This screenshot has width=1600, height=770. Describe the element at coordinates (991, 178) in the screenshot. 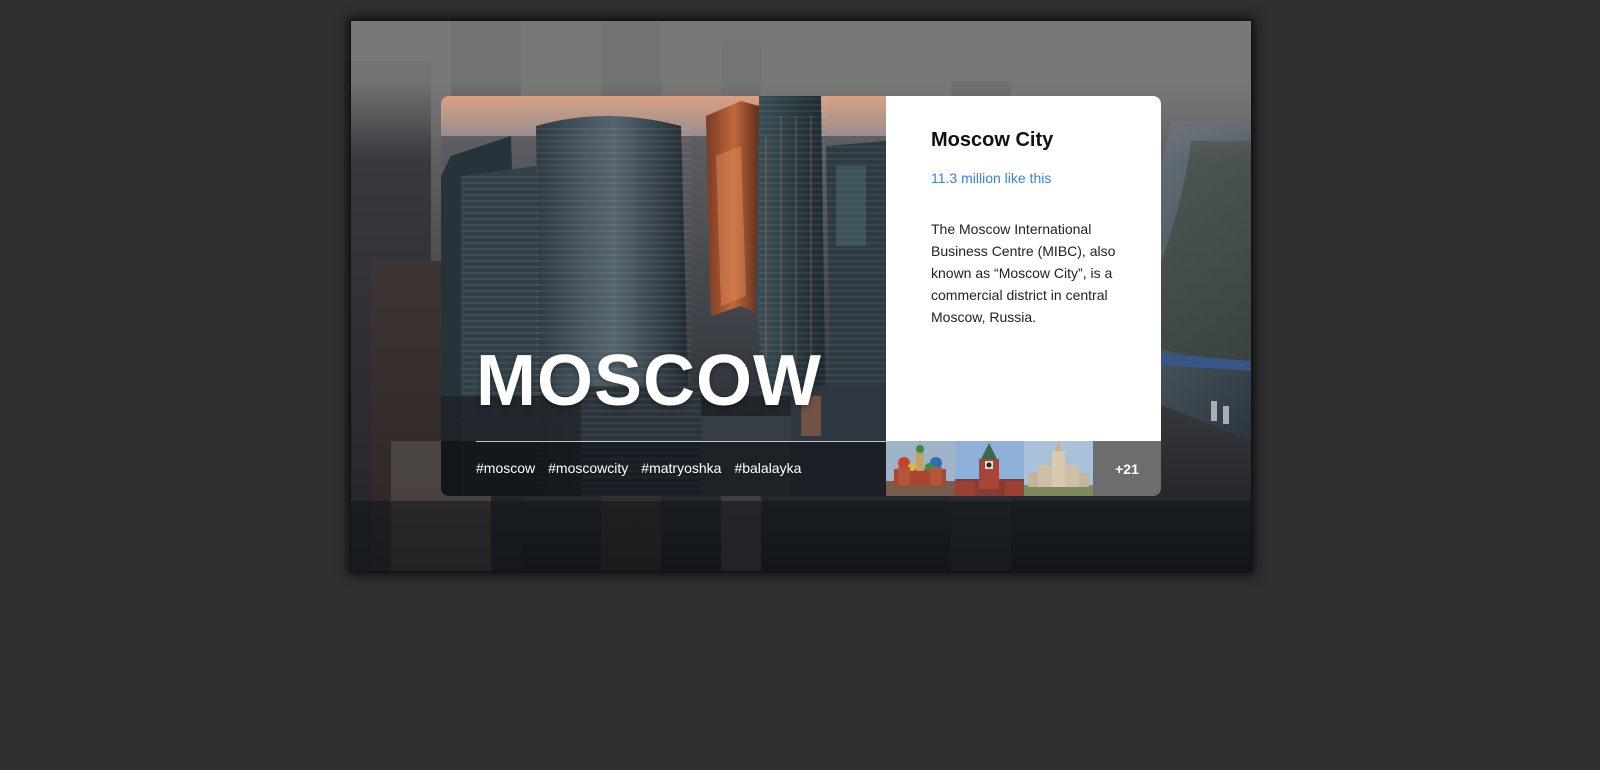

I see `likes-count-link: 11.3 million like this` at that location.